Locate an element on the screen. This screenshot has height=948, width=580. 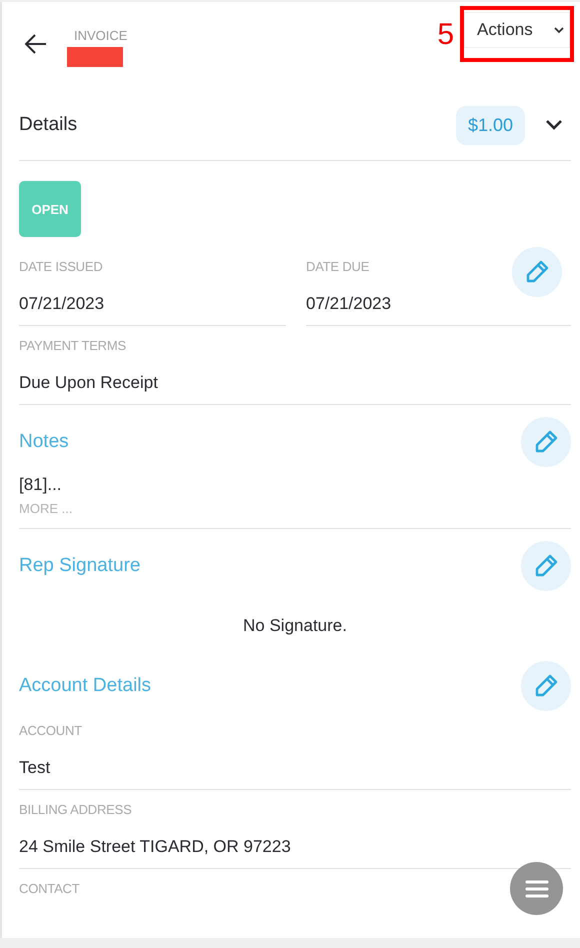
field-value: 24 Smile Street TIGARD, OR 97223 is located at coordinates (155, 847).